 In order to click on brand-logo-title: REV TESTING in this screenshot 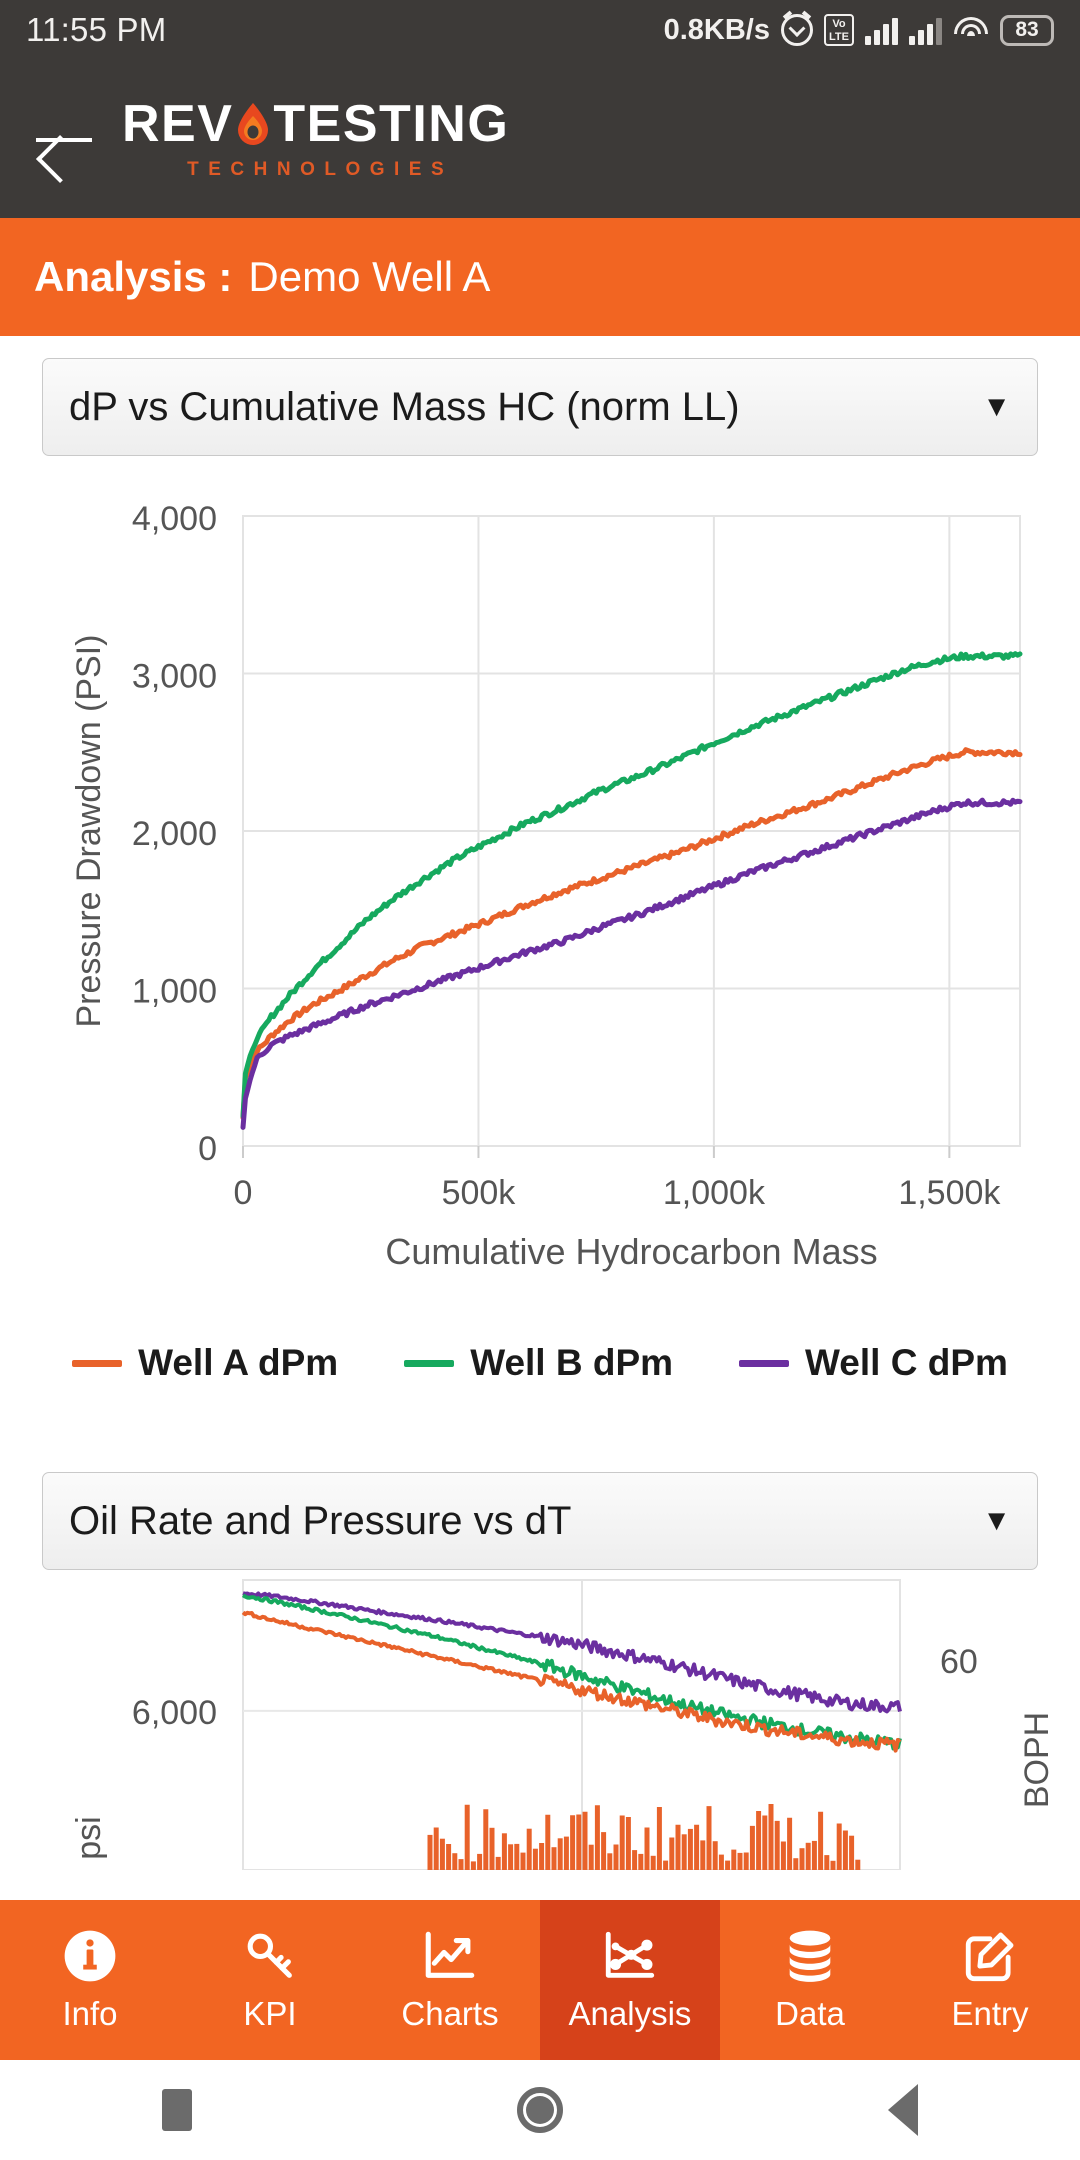, I will do `click(315, 124)`.